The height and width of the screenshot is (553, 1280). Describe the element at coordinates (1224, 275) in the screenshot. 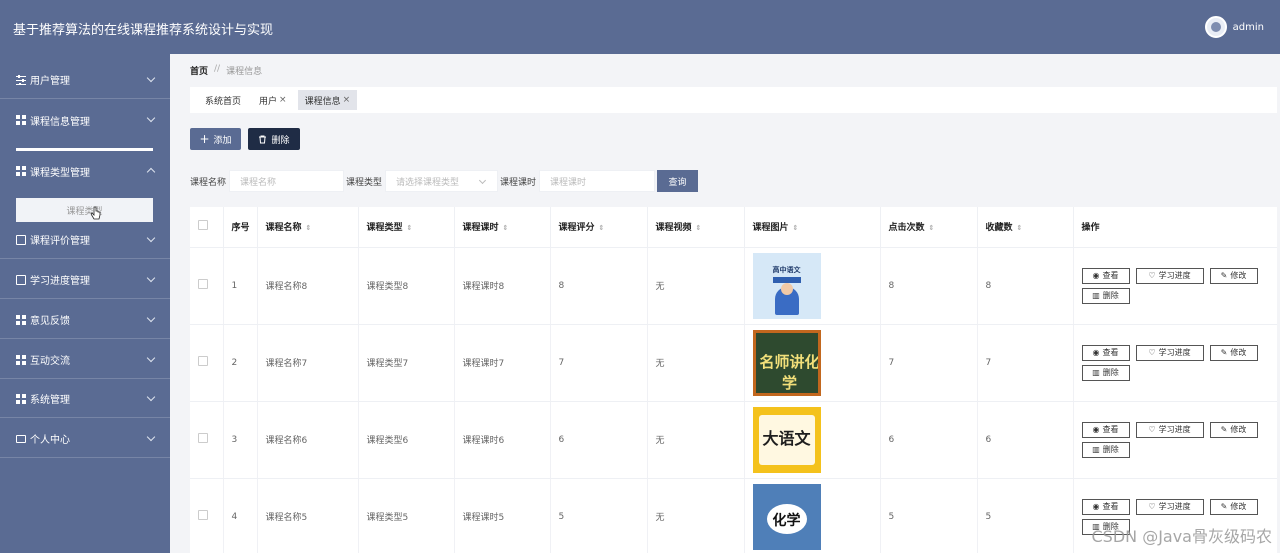

I see `pencil-icon: ✎` at that location.